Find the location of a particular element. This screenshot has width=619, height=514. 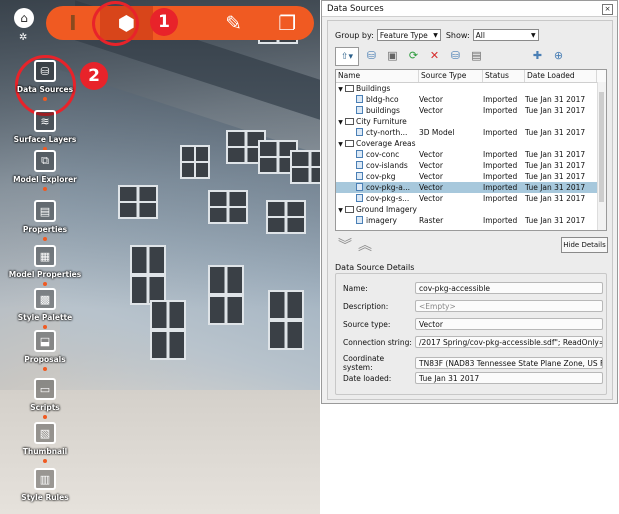

row-name-cell: cov-conc is located at coordinates (377, 154).